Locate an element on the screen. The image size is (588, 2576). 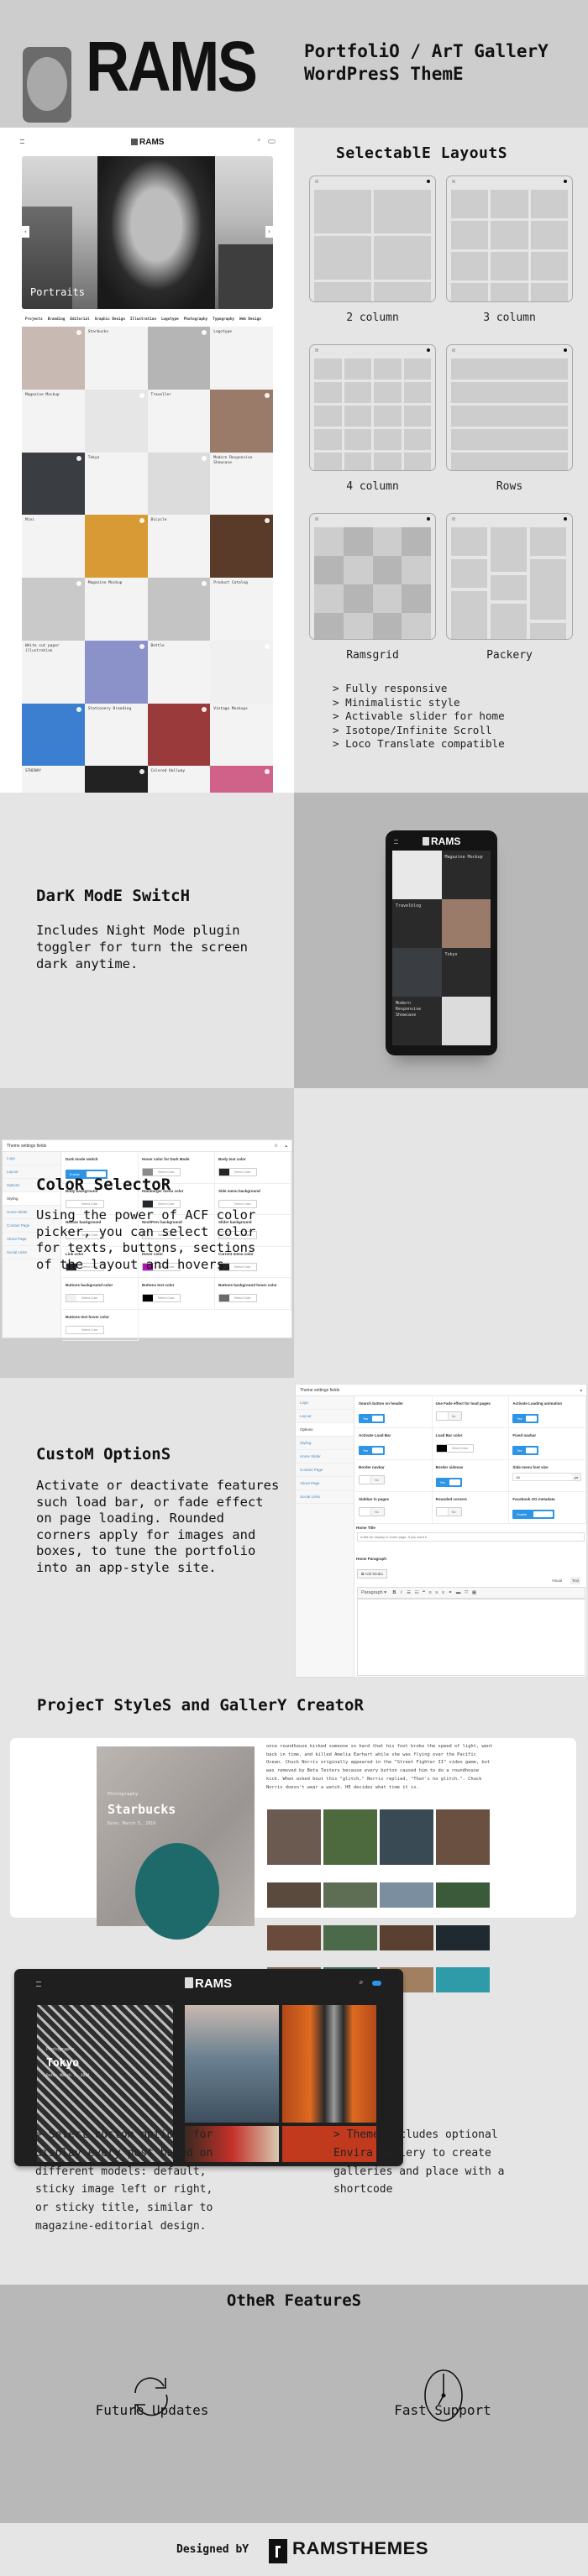
toolbar-toggle-icon: ▦ is located at coordinates (474, 1592).